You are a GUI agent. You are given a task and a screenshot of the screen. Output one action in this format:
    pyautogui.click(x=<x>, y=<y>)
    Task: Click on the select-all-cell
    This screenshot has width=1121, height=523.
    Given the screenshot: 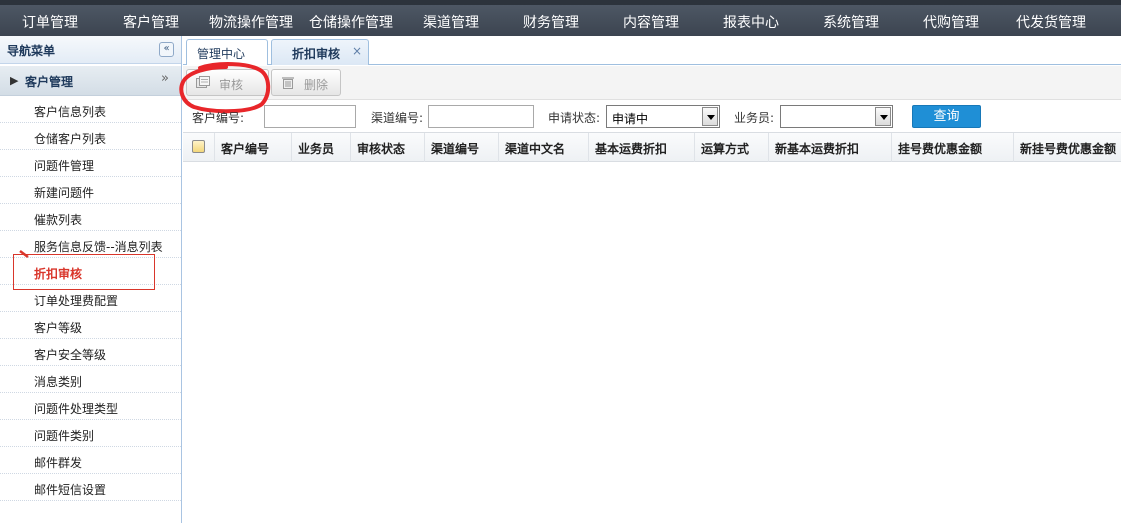 What is the action you would take?
    pyautogui.click(x=199, y=147)
    